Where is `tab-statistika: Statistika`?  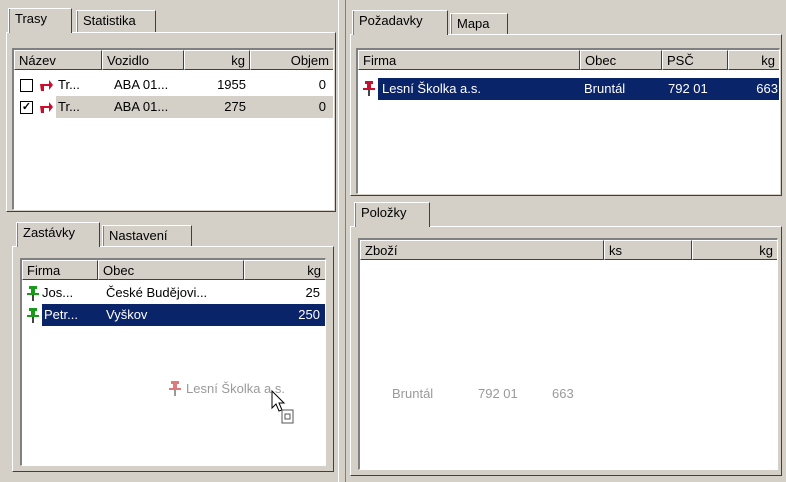
tab-statistika: Statistika is located at coordinates (116, 21).